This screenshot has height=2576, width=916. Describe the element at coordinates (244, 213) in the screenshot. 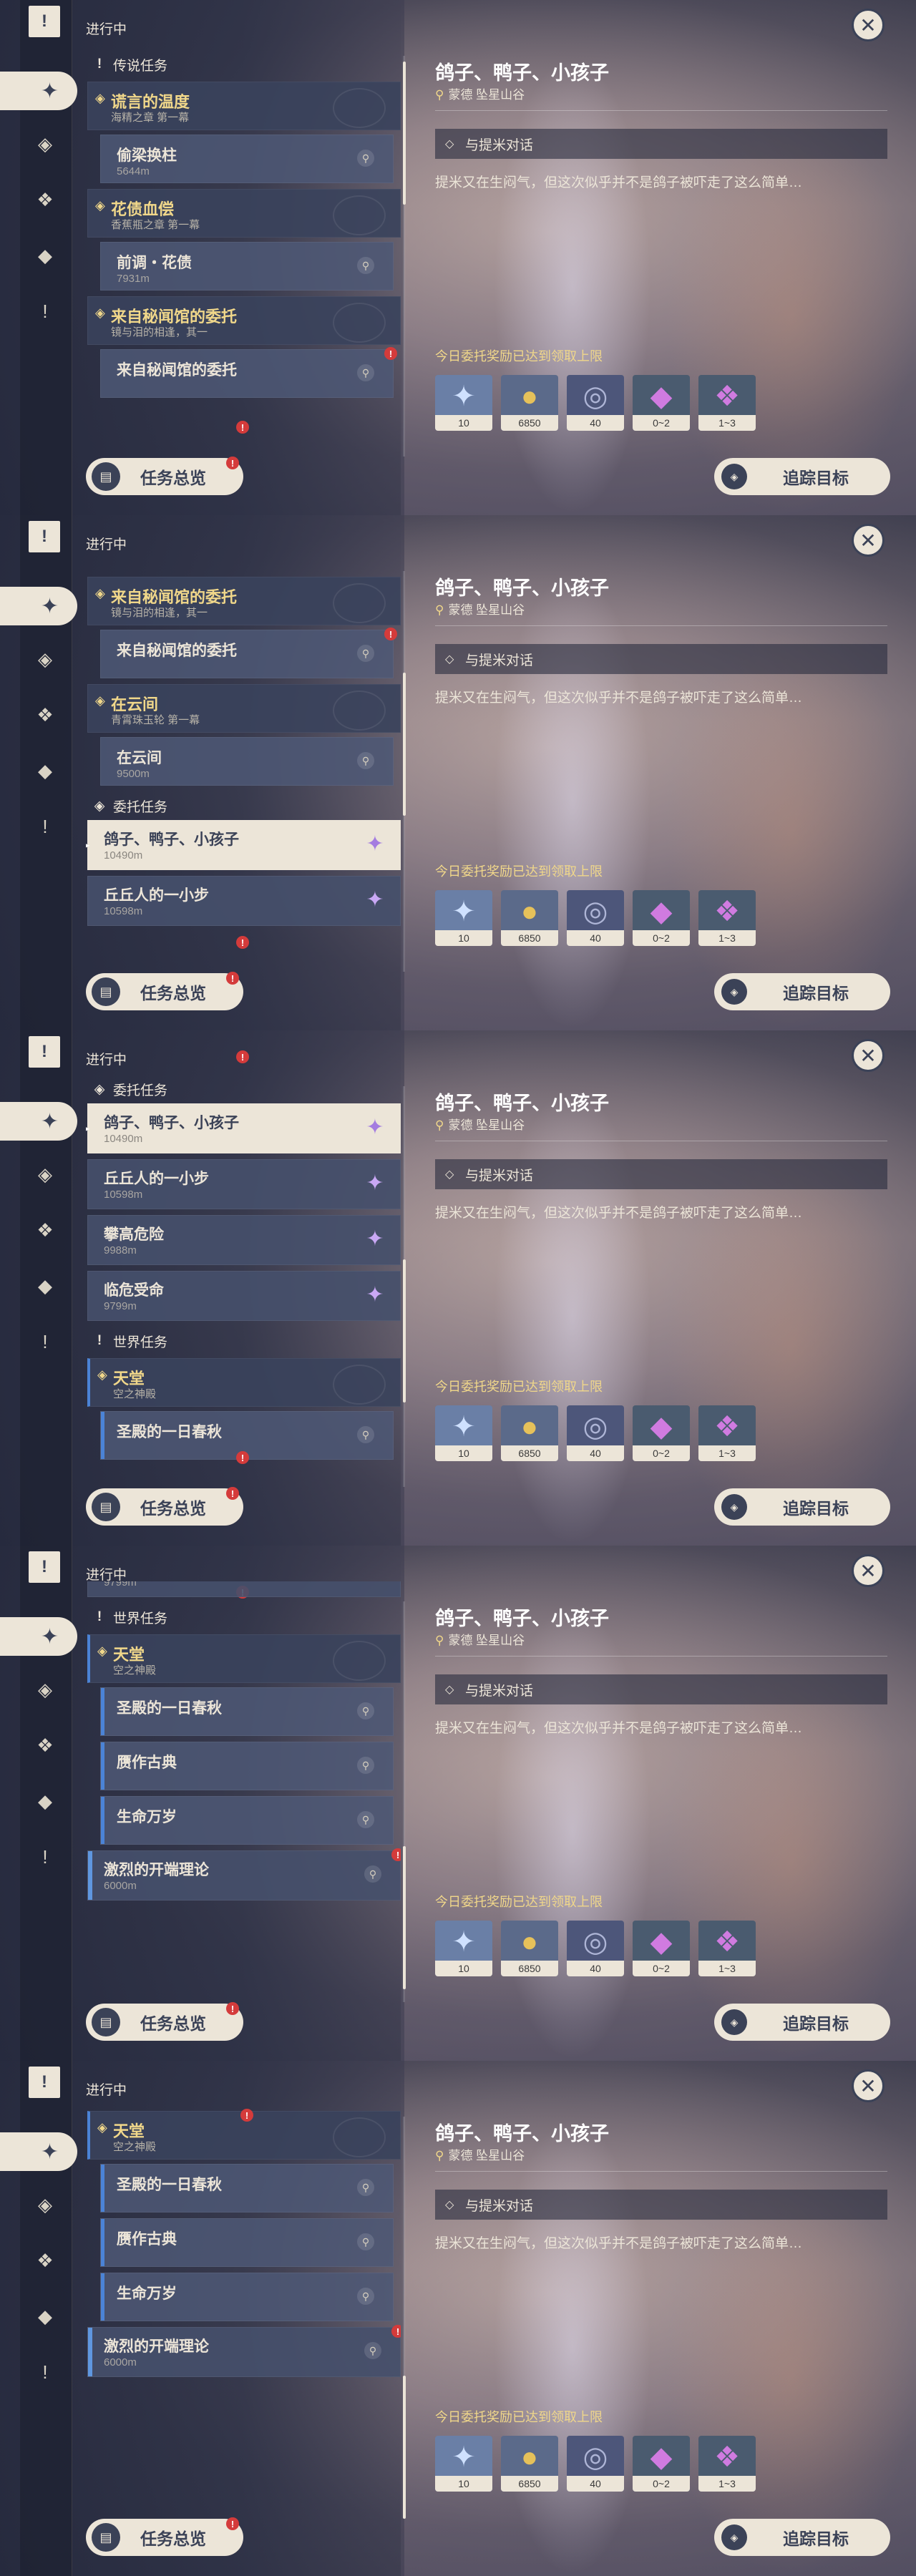

I see `quest-header: ◈ 花债血偿 香蕉瓶之章 第一幕` at that location.